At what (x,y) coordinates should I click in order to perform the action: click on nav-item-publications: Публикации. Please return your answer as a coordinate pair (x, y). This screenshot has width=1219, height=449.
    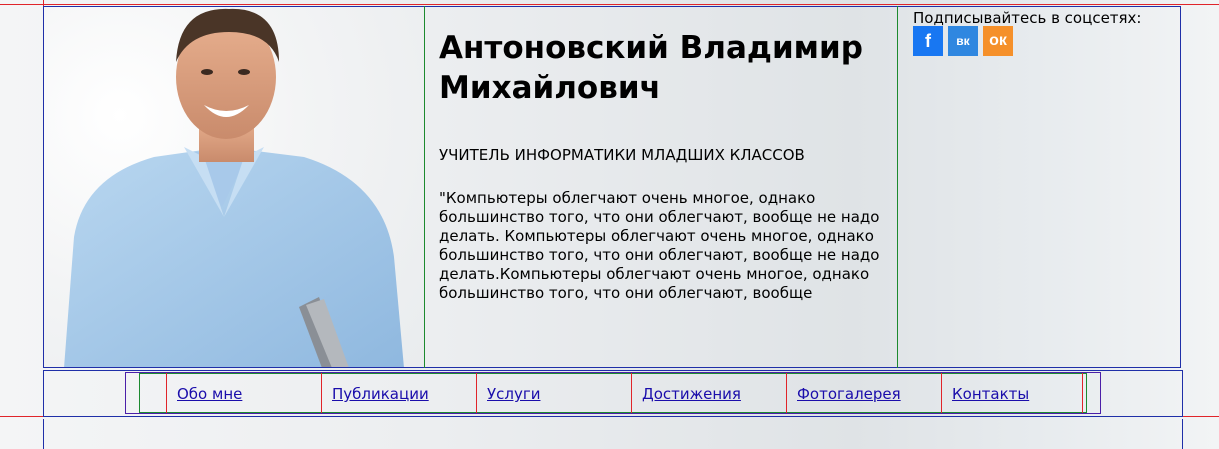
    Looking at the image, I should click on (398, 393).